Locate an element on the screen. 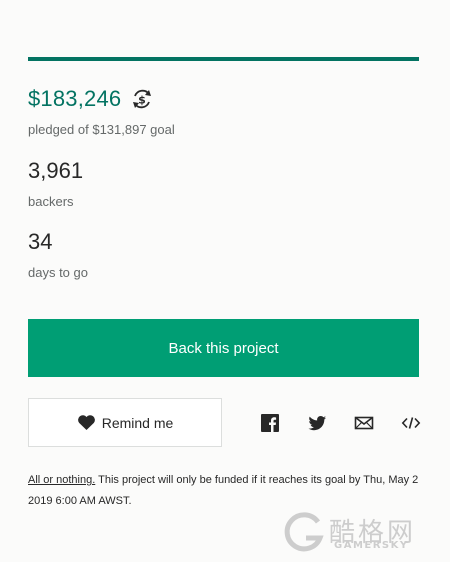 The height and width of the screenshot is (562, 450). pledged-goal-label: pledged of $131,897 goal is located at coordinates (101, 129).